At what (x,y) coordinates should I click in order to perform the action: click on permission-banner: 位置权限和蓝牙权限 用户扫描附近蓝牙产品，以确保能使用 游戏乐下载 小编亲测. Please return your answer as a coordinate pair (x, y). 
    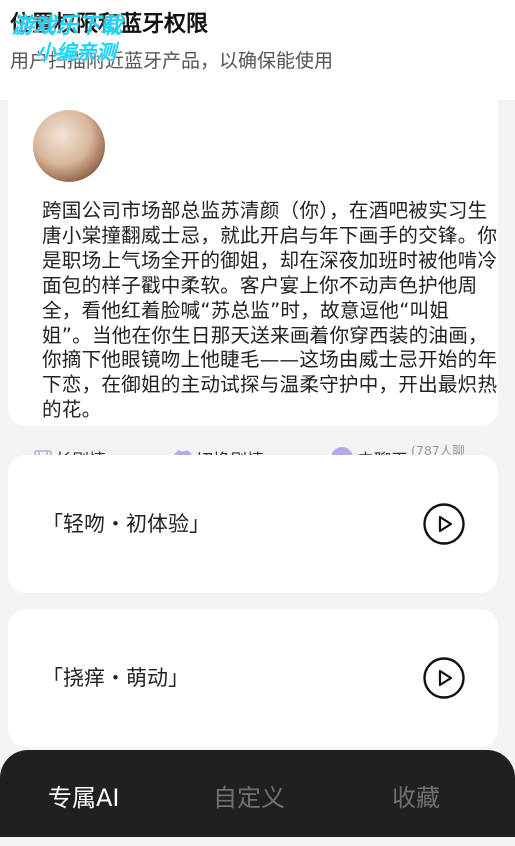
    Looking at the image, I should click on (257, 50).